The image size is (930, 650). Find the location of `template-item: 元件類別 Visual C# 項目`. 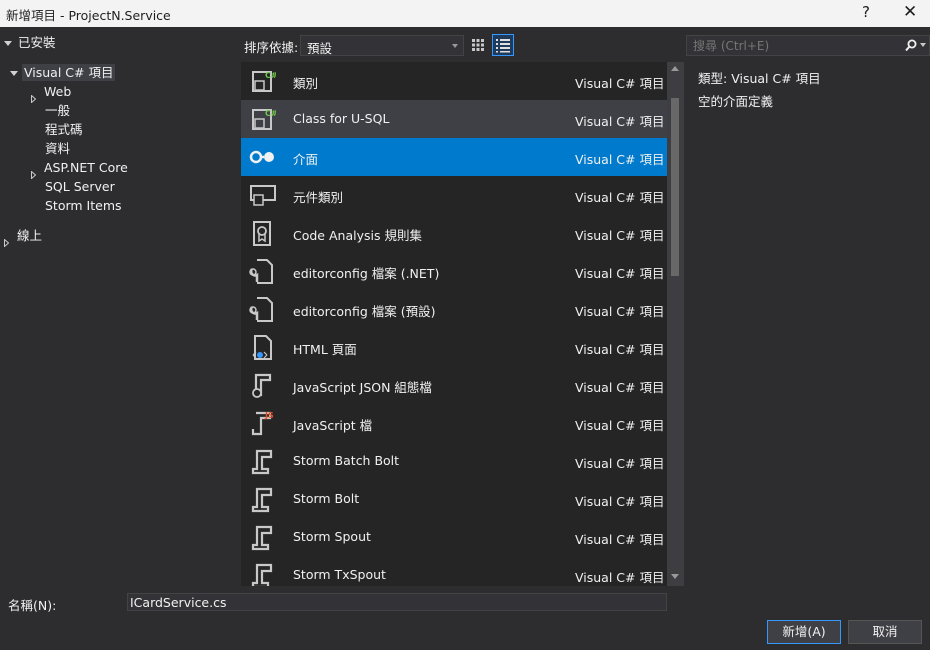

template-item: 元件類別 Visual C# 項目 is located at coordinates (454, 195).